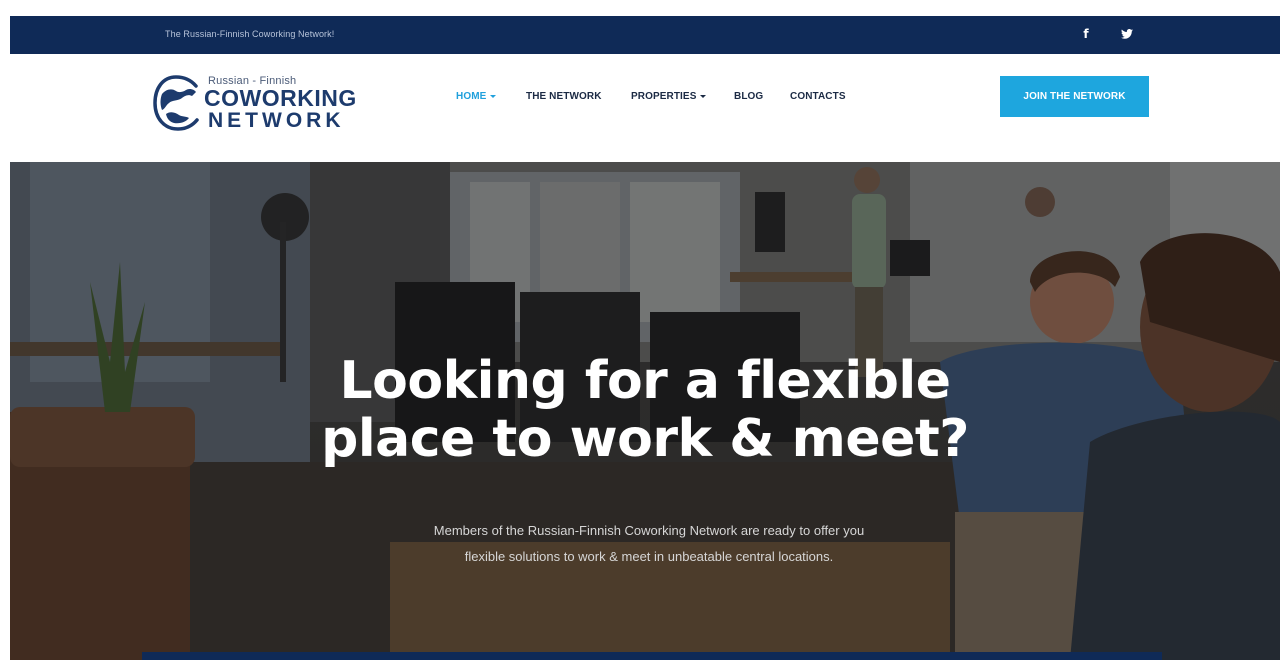  Describe the element at coordinates (280, 98) in the screenshot. I see `logo-word-coworking: COWORKING` at that location.